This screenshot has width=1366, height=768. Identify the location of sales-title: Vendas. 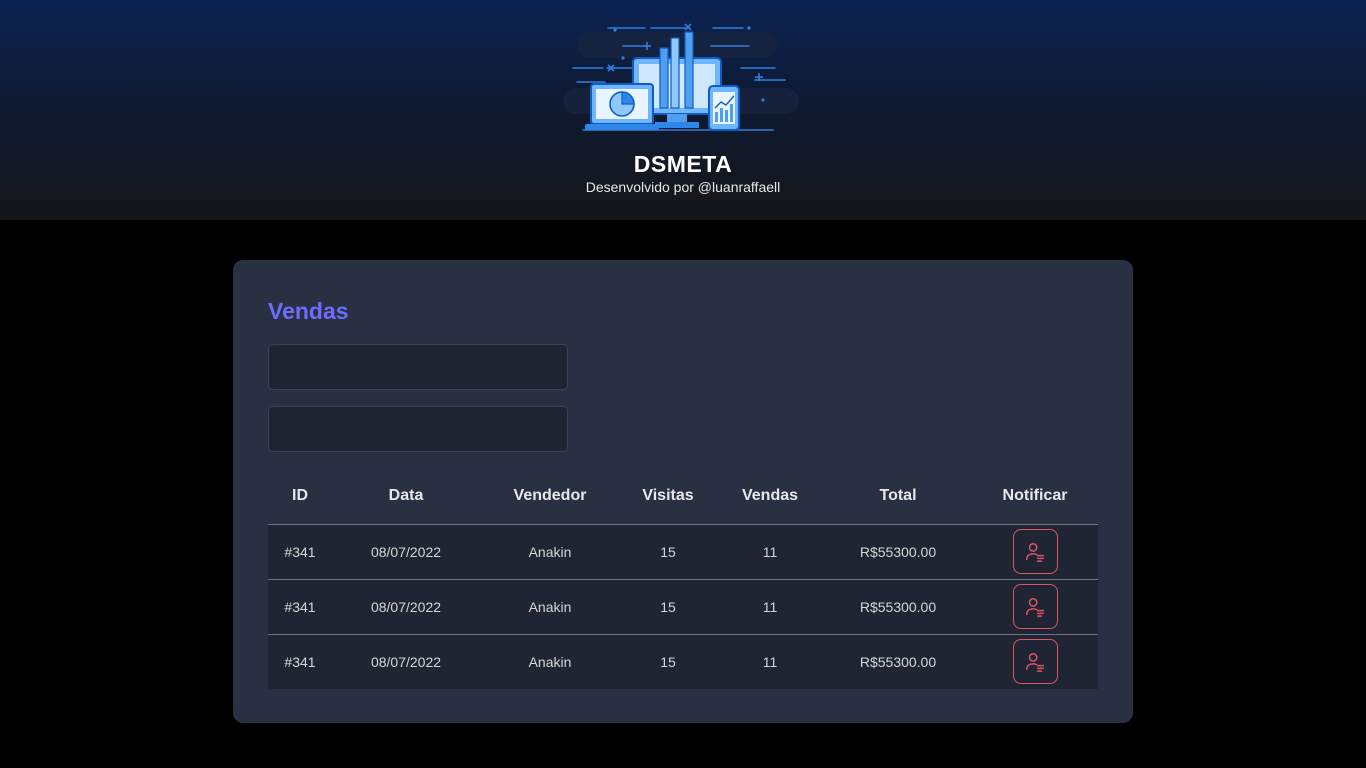
(308, 311).